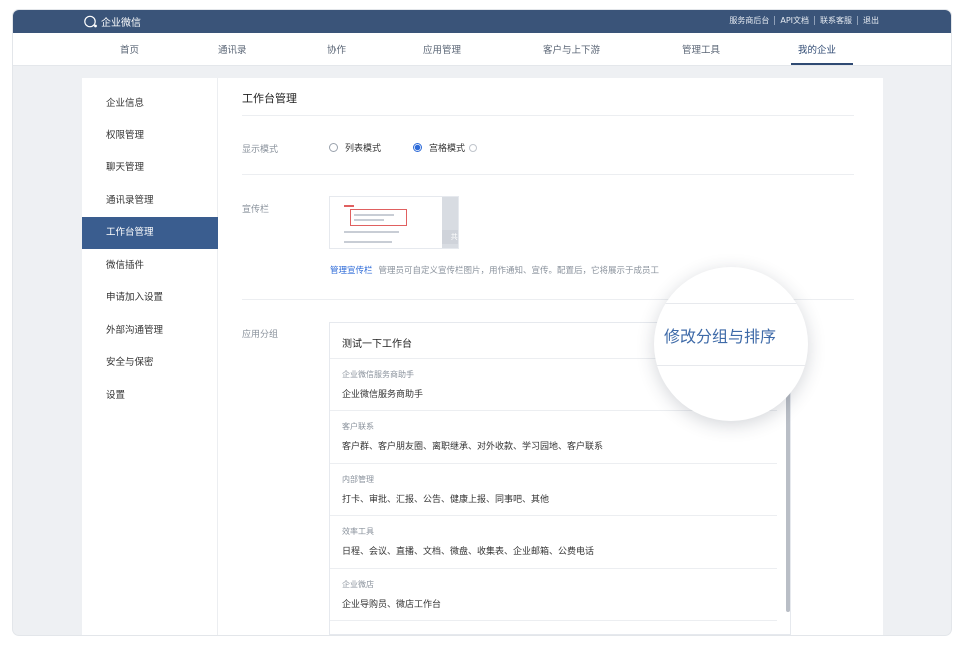 Image resolution: width=966 pixels, height=650 pixels. What do you see at coordinates (150, 266) in the screenshot?
I see `sidebar-item-wechat-plugin: 微信插件` at bounding box center [150, 266].